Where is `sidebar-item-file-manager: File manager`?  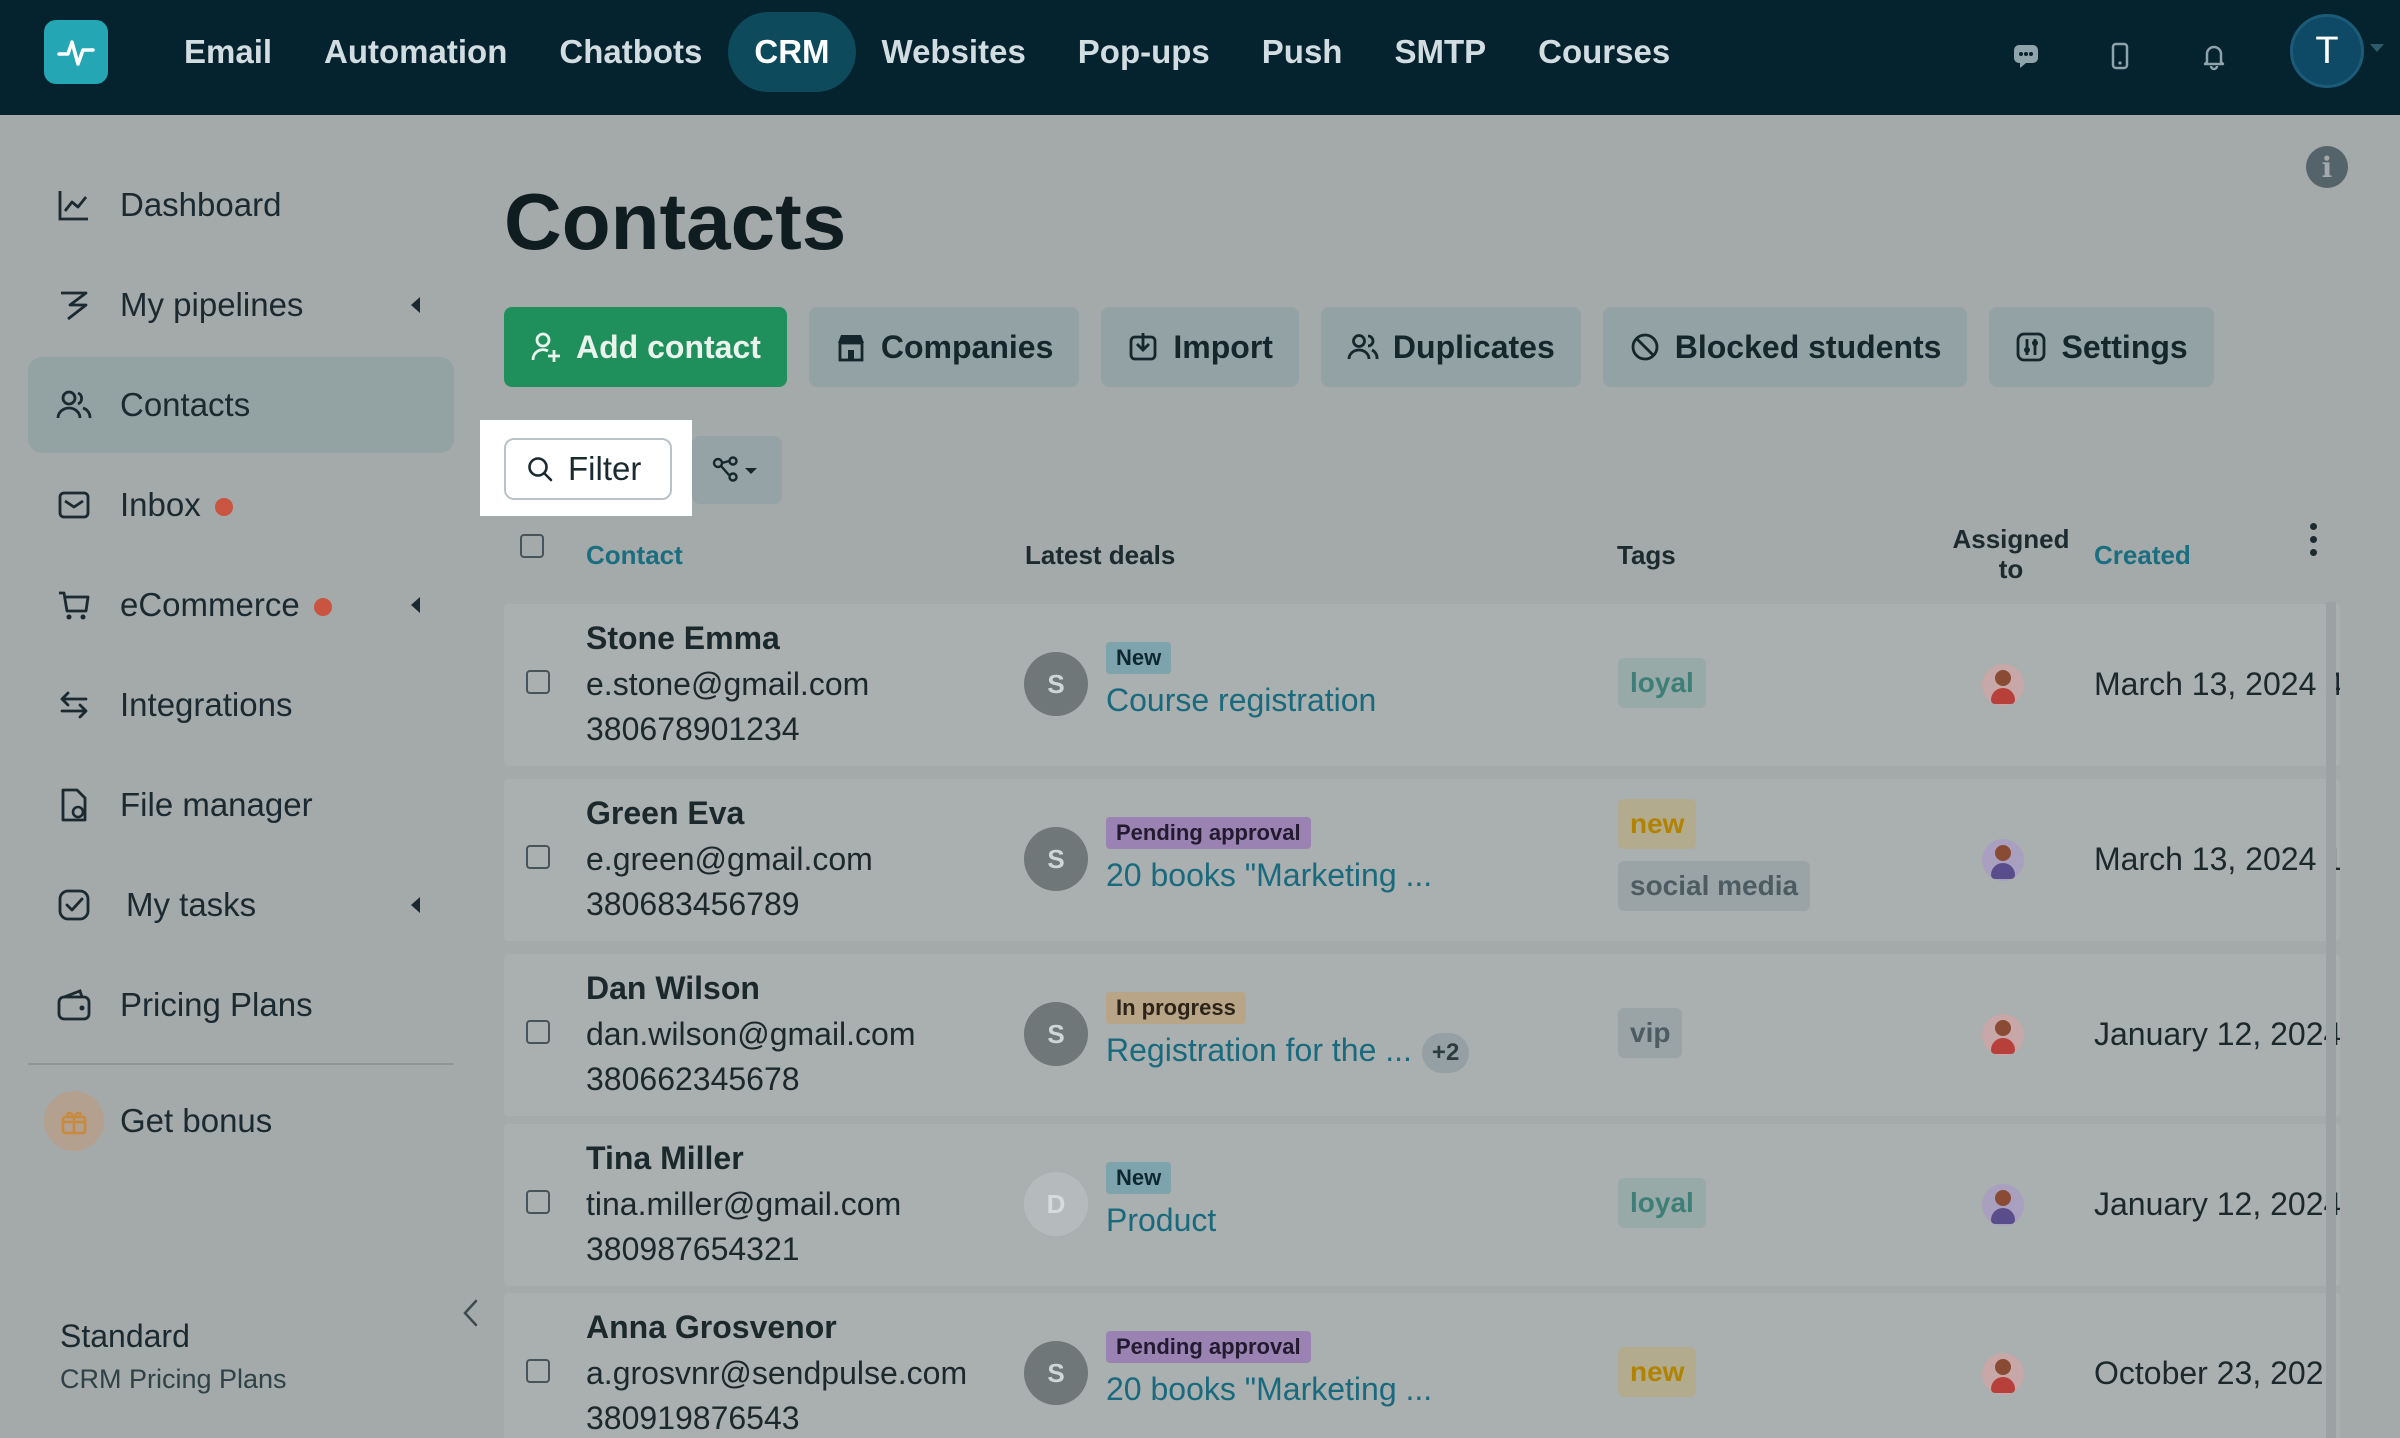
sidebar-item-file-manager: File manager is located at coordinates (241, 805).